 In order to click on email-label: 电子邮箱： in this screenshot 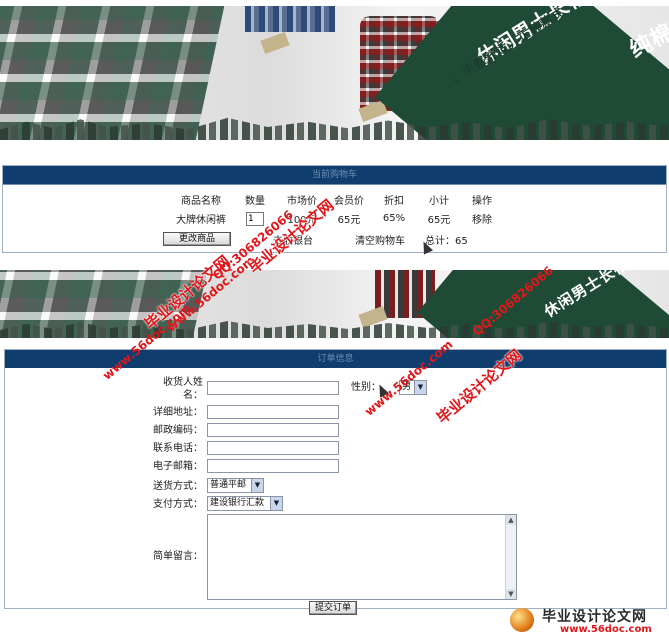, I will do `click(178, 466)`.